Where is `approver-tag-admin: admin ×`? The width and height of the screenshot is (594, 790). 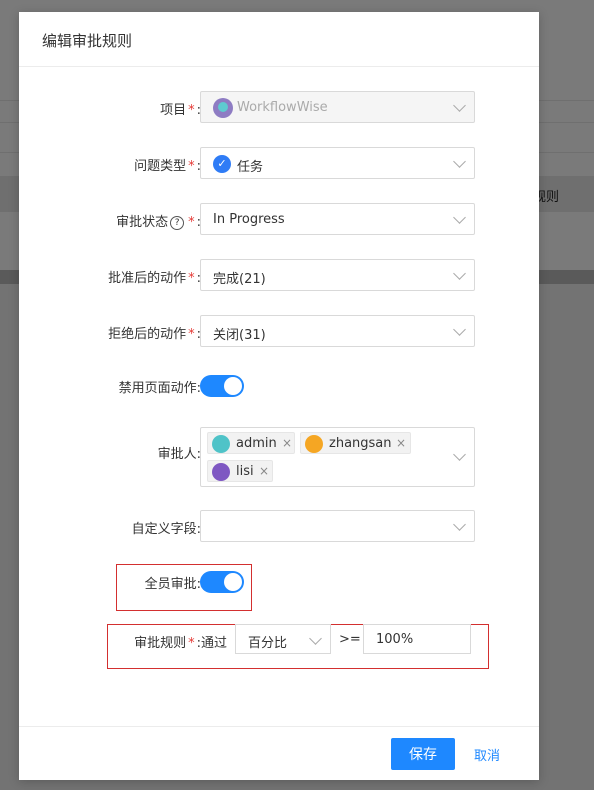 approver-tag-admin: admin × is located at coordinates (251, 443).